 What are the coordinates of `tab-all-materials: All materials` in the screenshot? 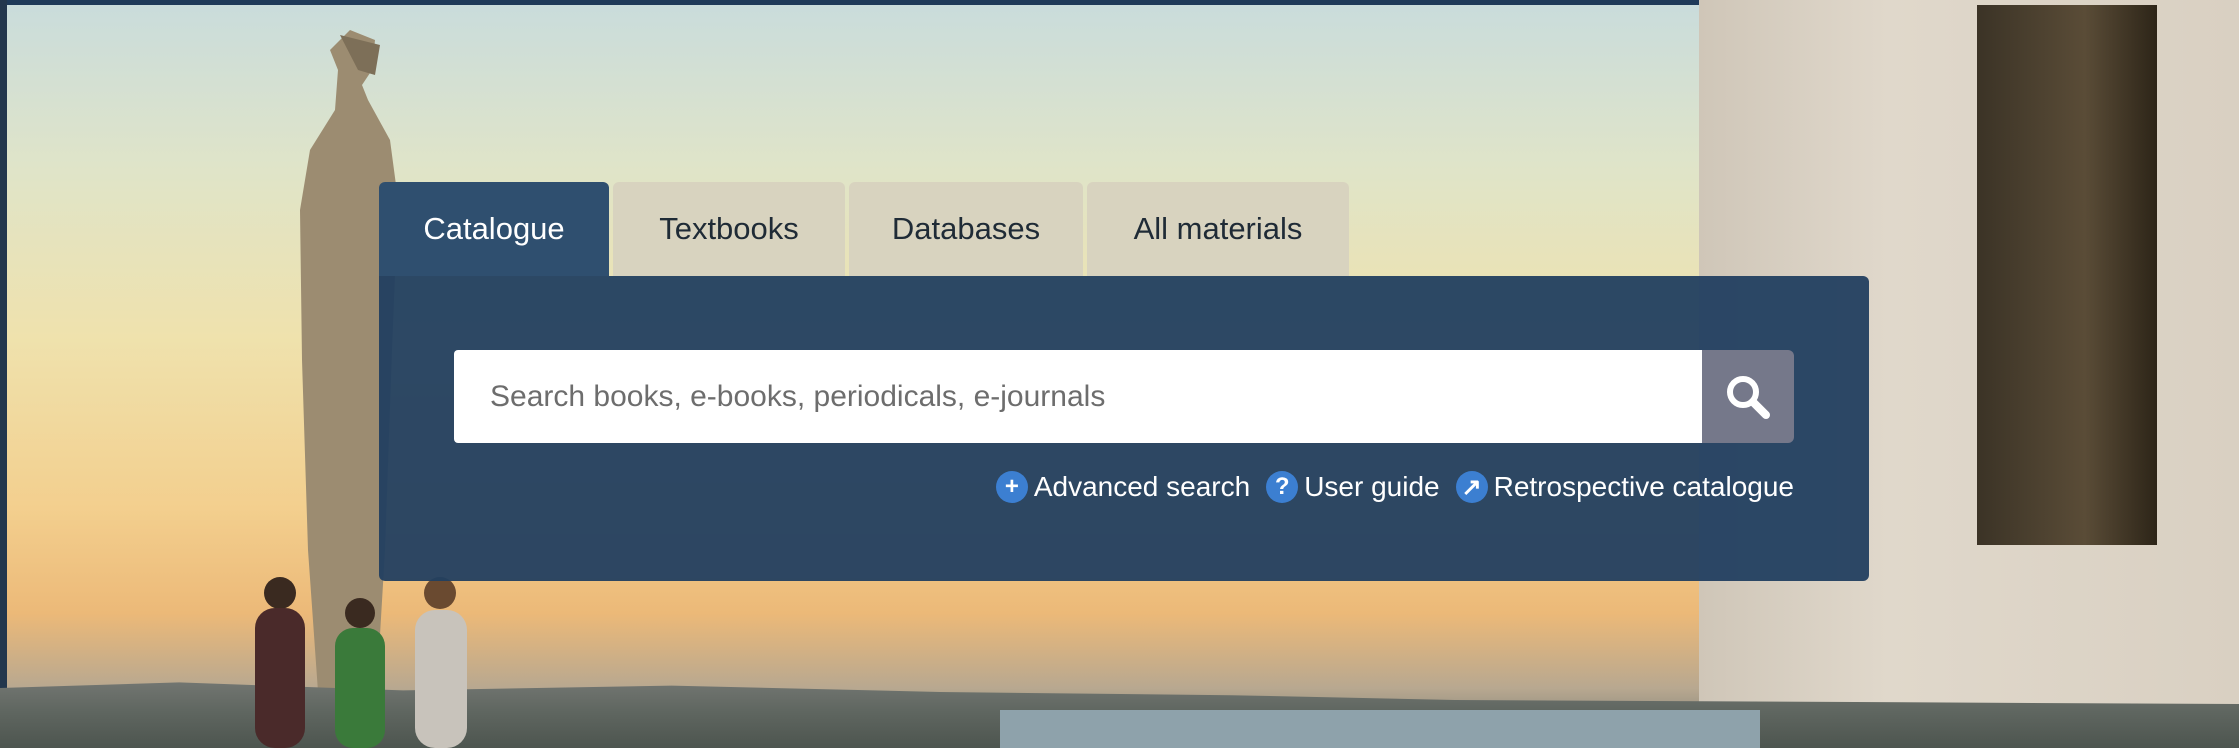 It's located at (1218, 229).